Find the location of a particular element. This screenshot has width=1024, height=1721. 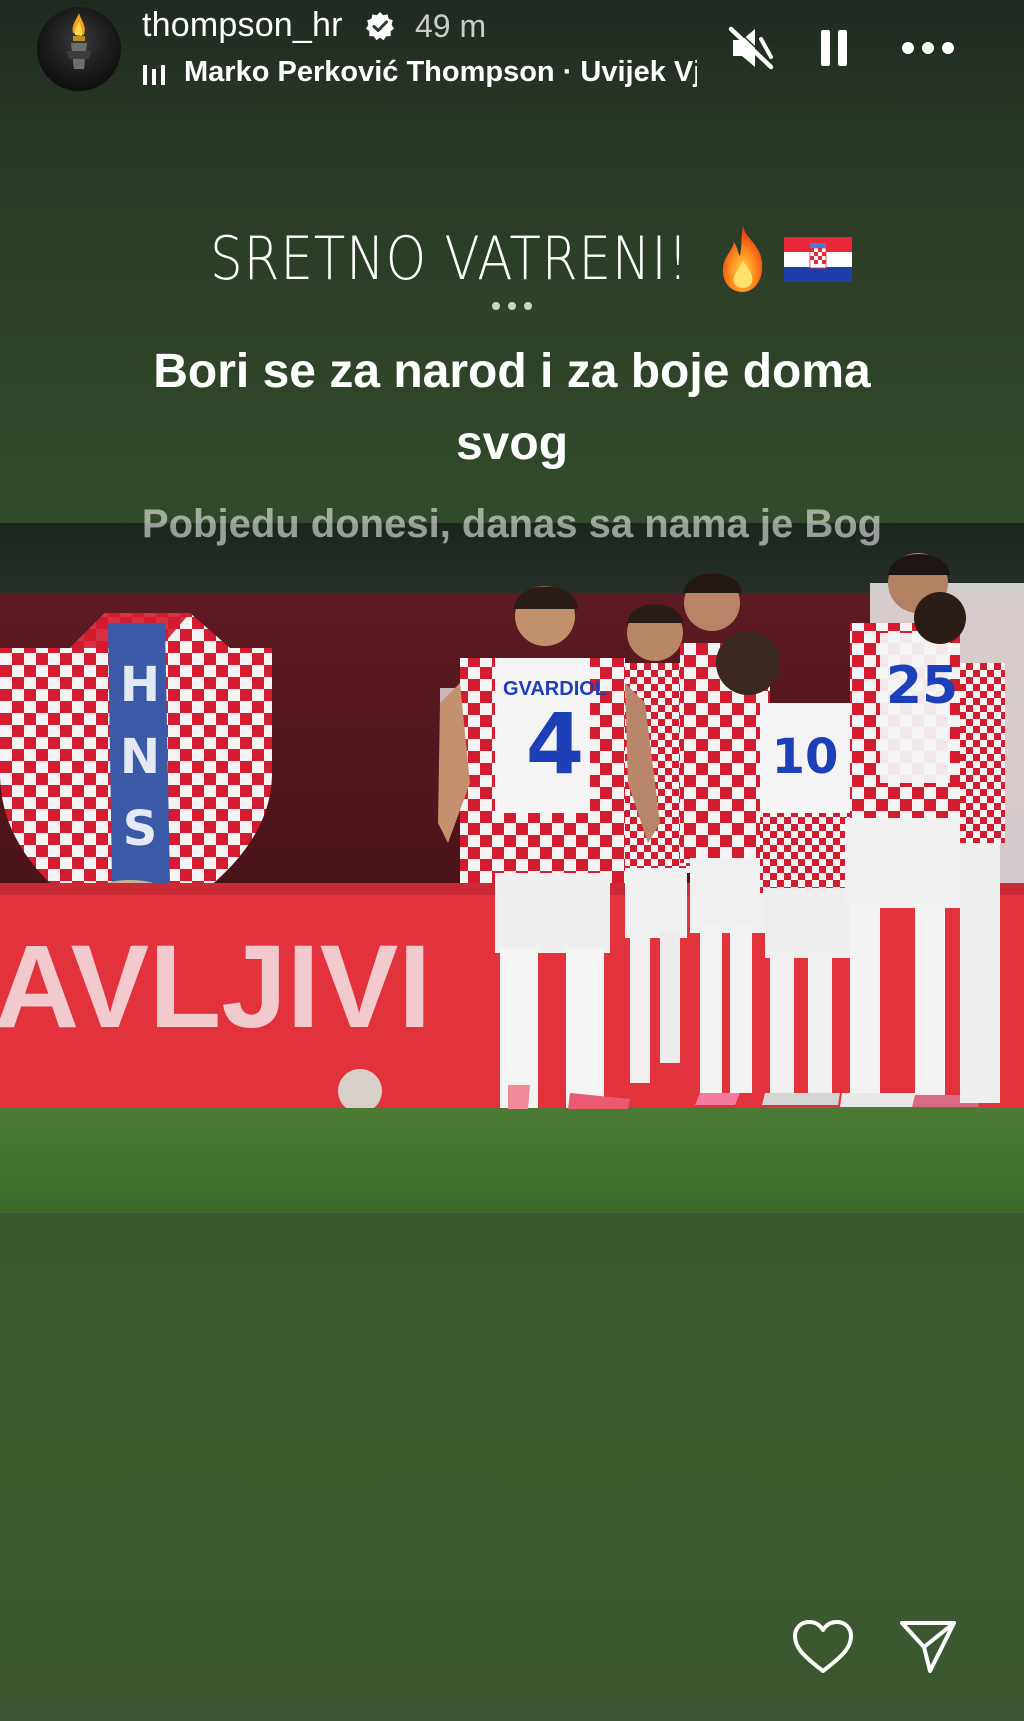

lyric-active: Bori se za narod i za boje doma svog is located at coordinates (512, 408).